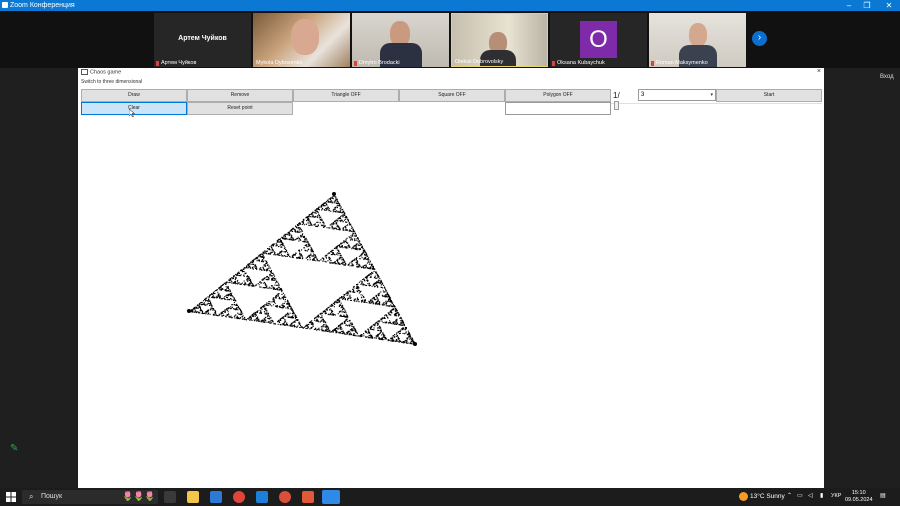  Describe the element at coordinates (52, 496) in the screenshot. I see `search-label: Пошук` at that location.